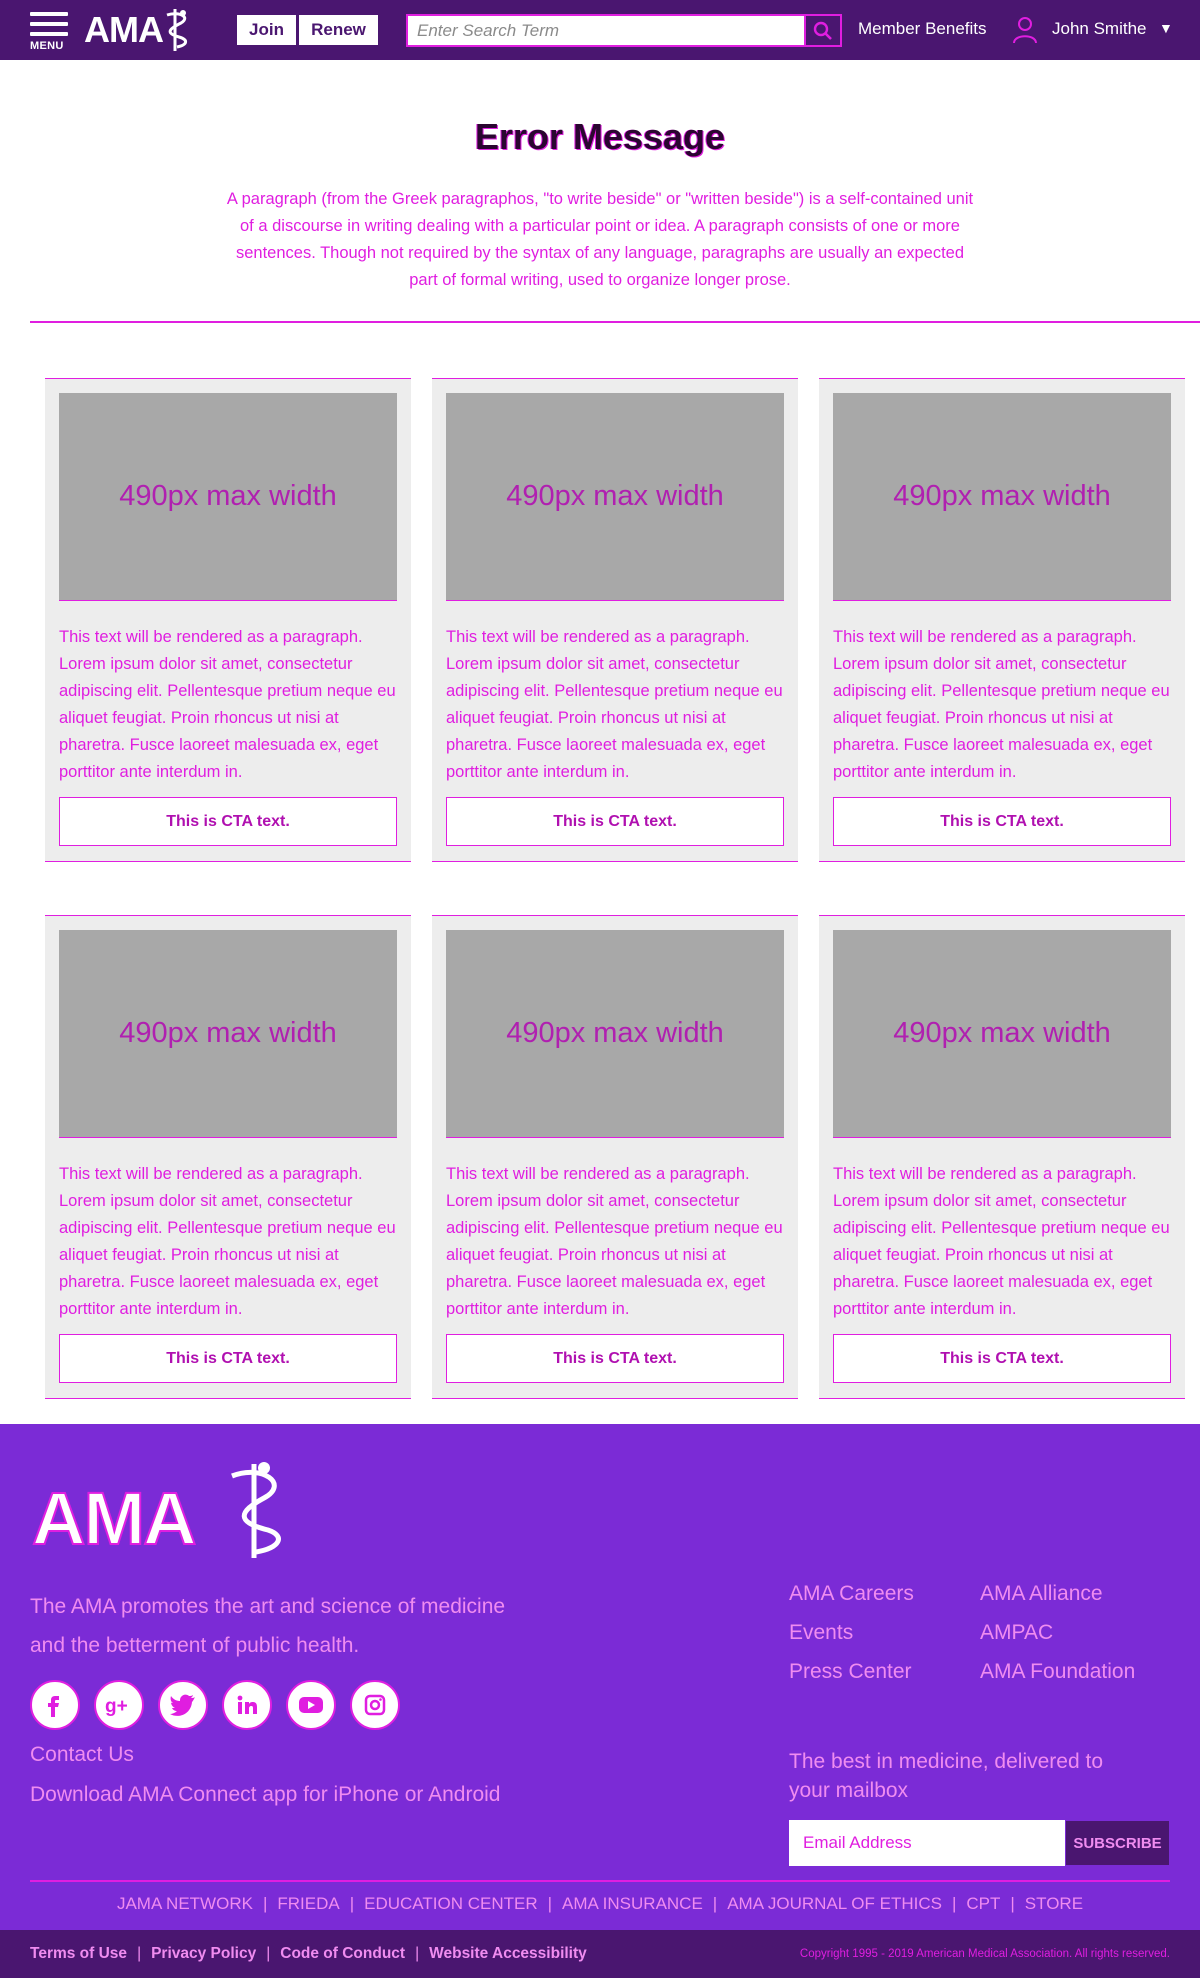 The width and height of the screenshot is (1200, 1978). What do you see at coordinates (632, 1903) in the screenshot?
I see `network-link-insurance: AMA INSURANCE` at bounding box center [632, 1903].